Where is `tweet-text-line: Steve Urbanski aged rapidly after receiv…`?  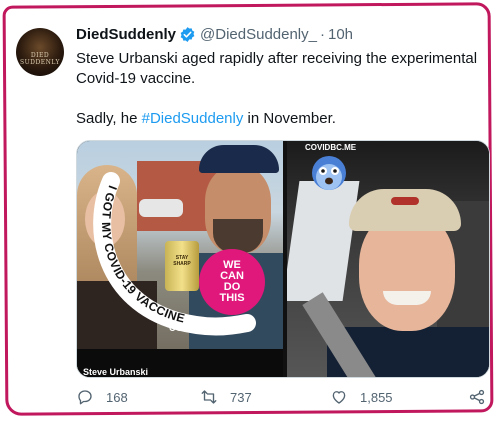 tweet-text-line: Steve Urbanski aged rapidly after receiv… is located at coordinates (277, 58).